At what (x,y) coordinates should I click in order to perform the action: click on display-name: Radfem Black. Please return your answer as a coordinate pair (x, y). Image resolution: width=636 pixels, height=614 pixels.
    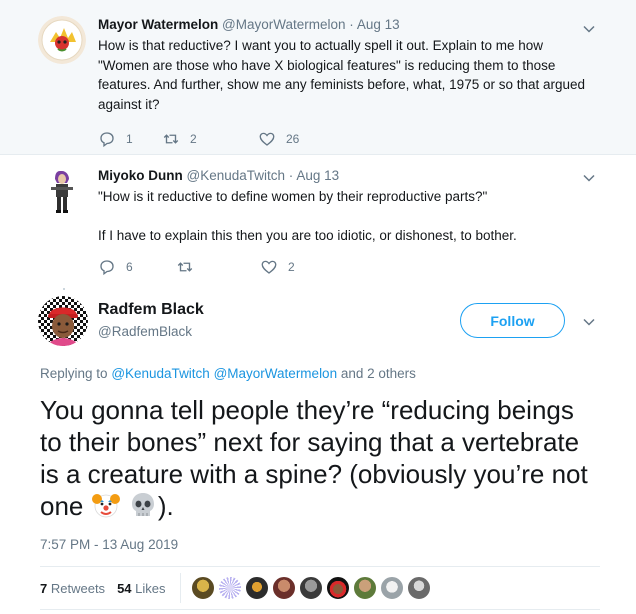
    Looking at the image, I should click on (151, 310).